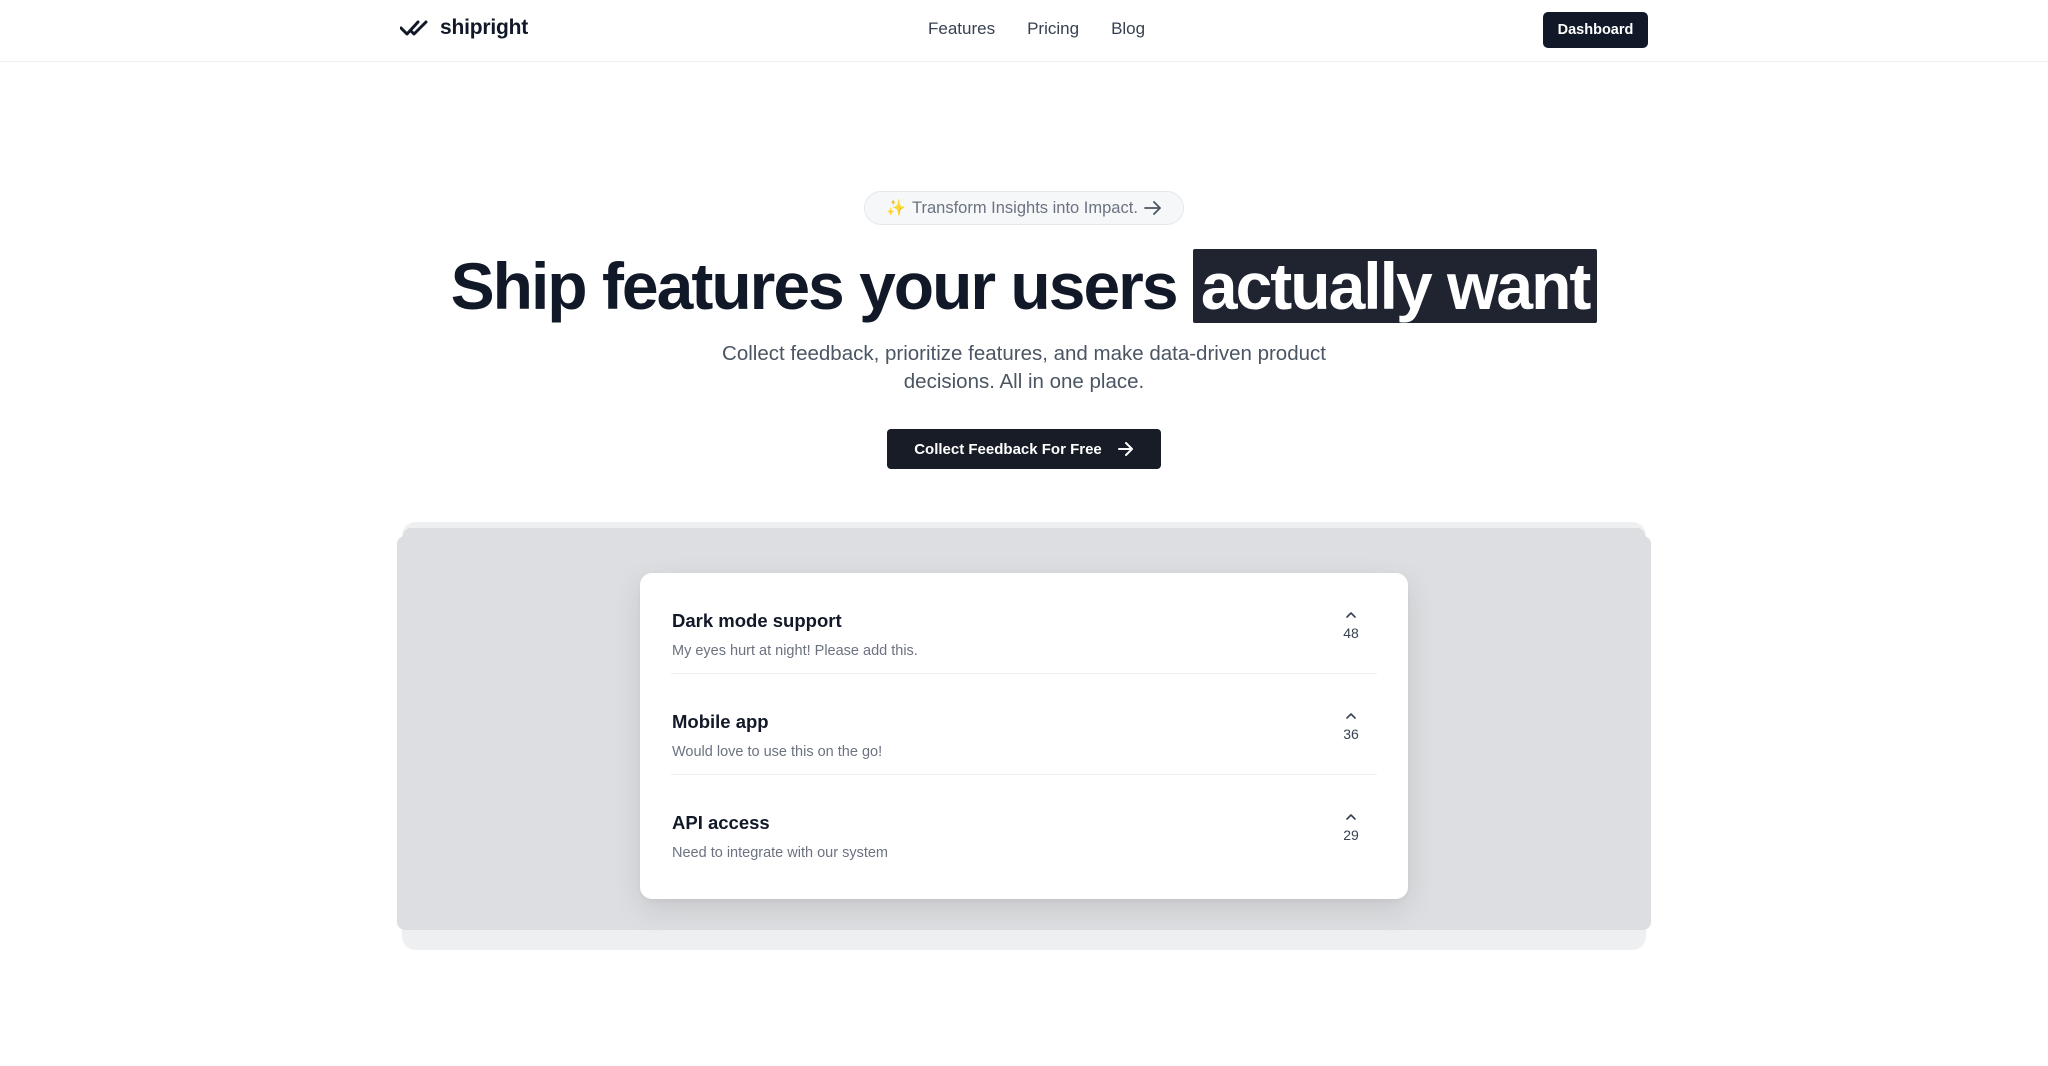 Image resolution: width=2048 pixels, height=1066 pixels. I want to click on announcement-text: Transform Insights into Impact., so click(1025, 207).